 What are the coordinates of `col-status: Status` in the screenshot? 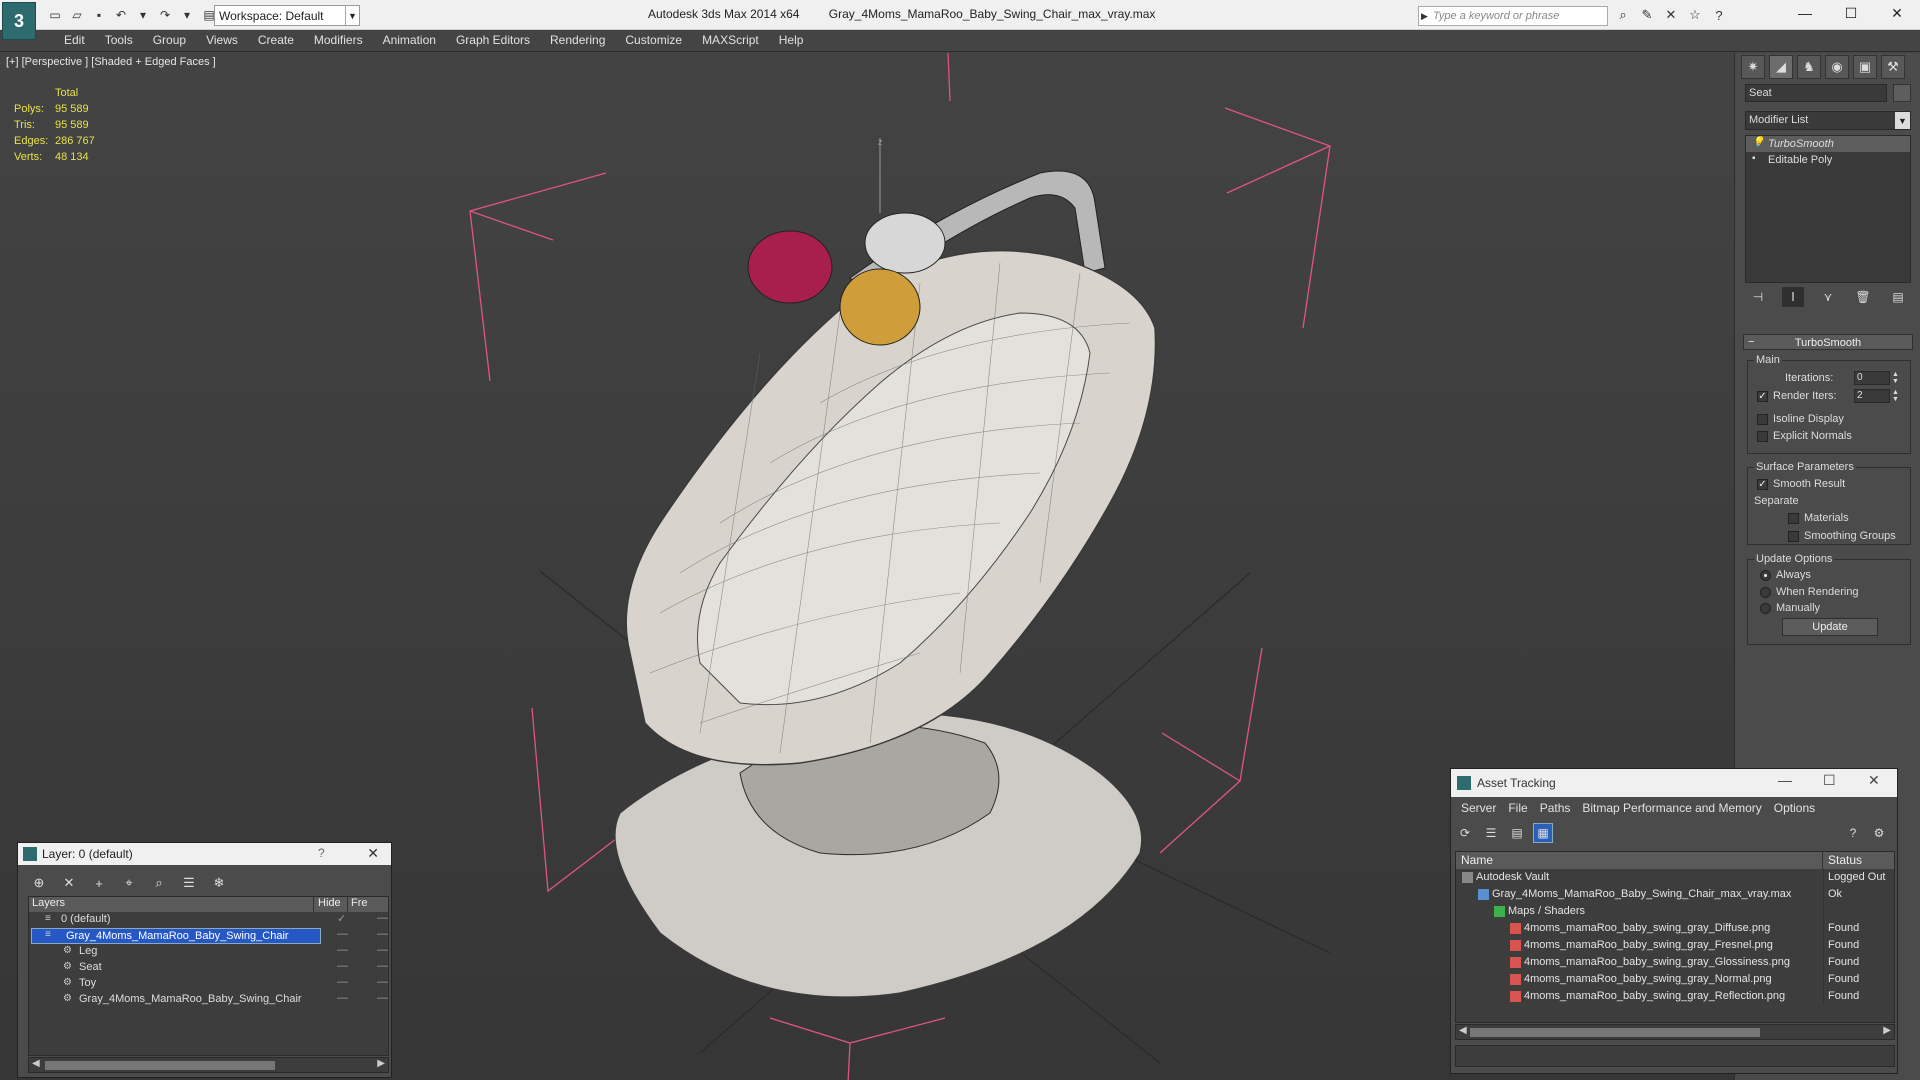 It's located at (1842, 860).